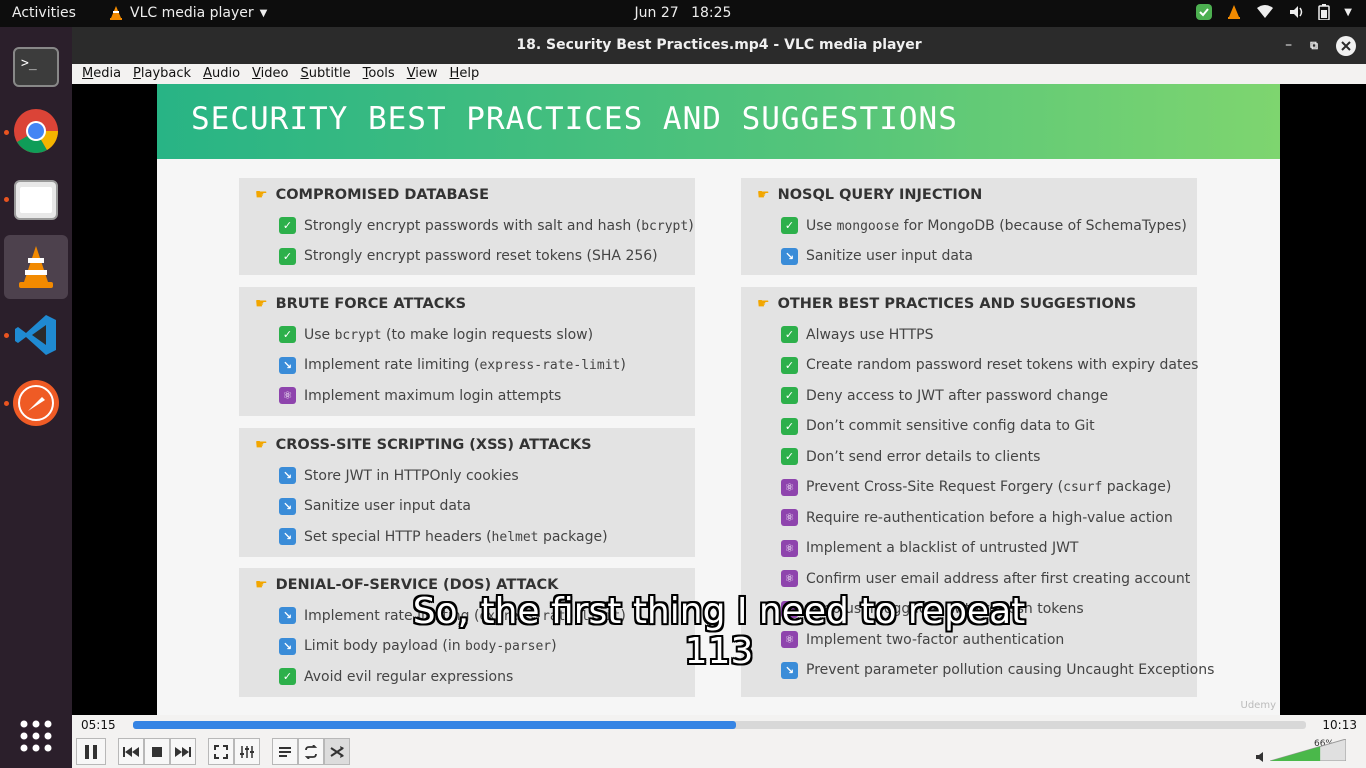  Describe the element at coordinates (36, 199) in the screenshot. I see `dock-files` at that location.